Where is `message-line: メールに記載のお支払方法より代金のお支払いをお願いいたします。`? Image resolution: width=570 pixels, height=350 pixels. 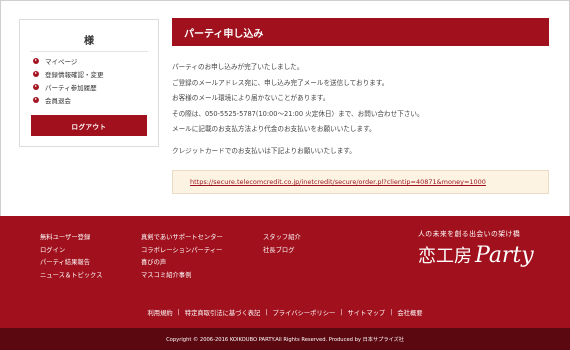 message-line: メールに記載のお支払方法より代金のお支払いをお願いいたします。 is located at coordinates (274, 129).